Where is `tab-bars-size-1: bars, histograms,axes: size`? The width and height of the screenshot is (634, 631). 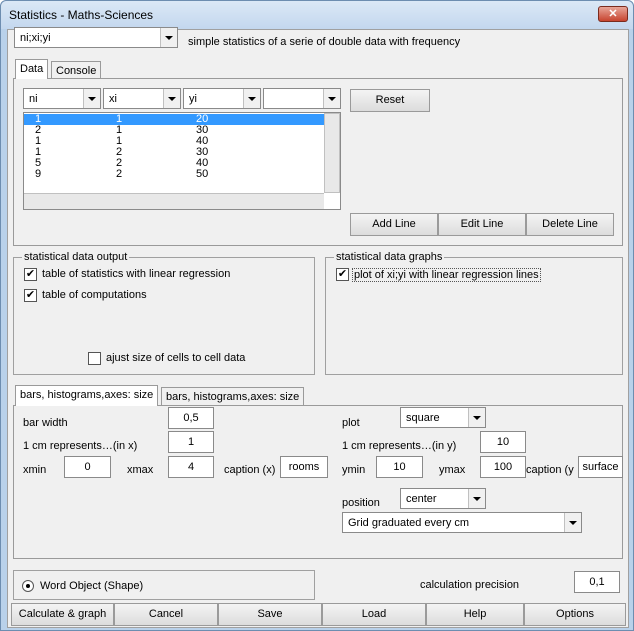 tab-bars-size-1: bars, histograms,axes: size is located at coordinates (87, 395).